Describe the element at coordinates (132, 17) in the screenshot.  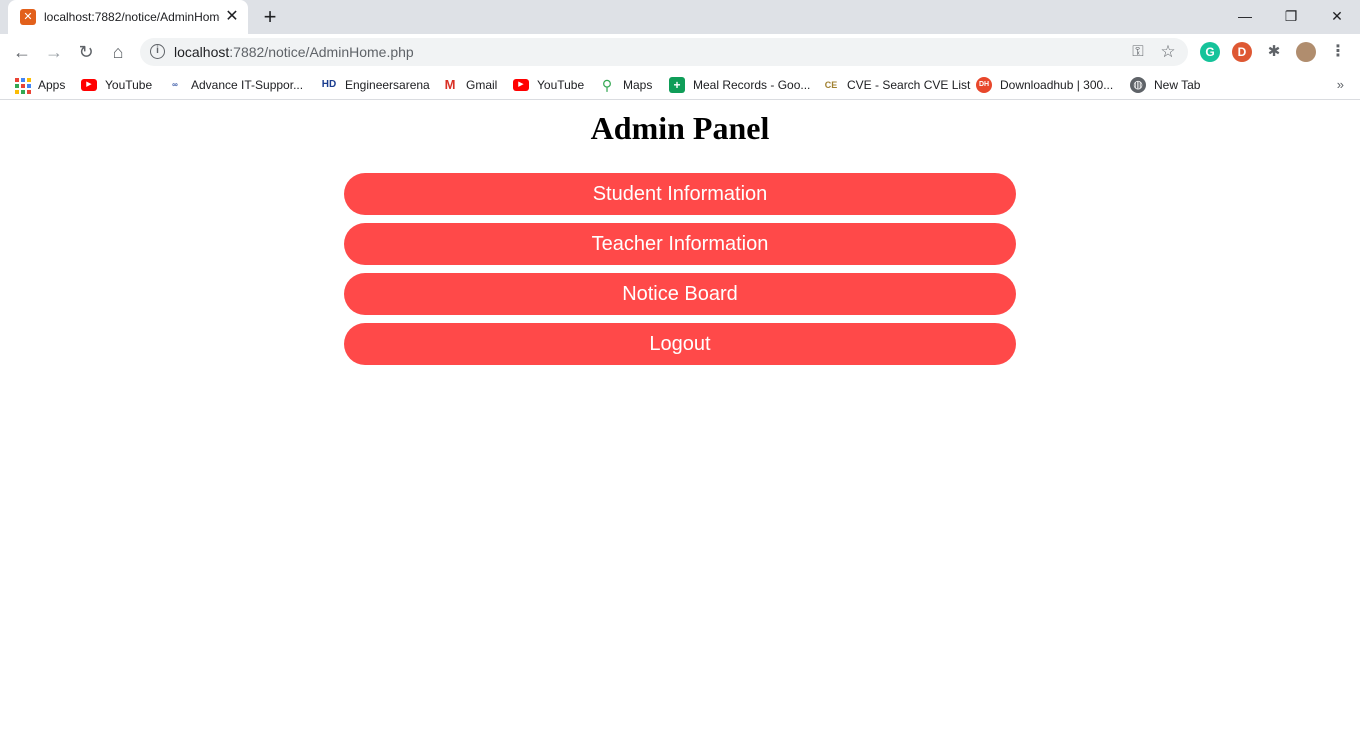
I see `tab-title: localhost:7882/notice/AdminHome.php` at that location.